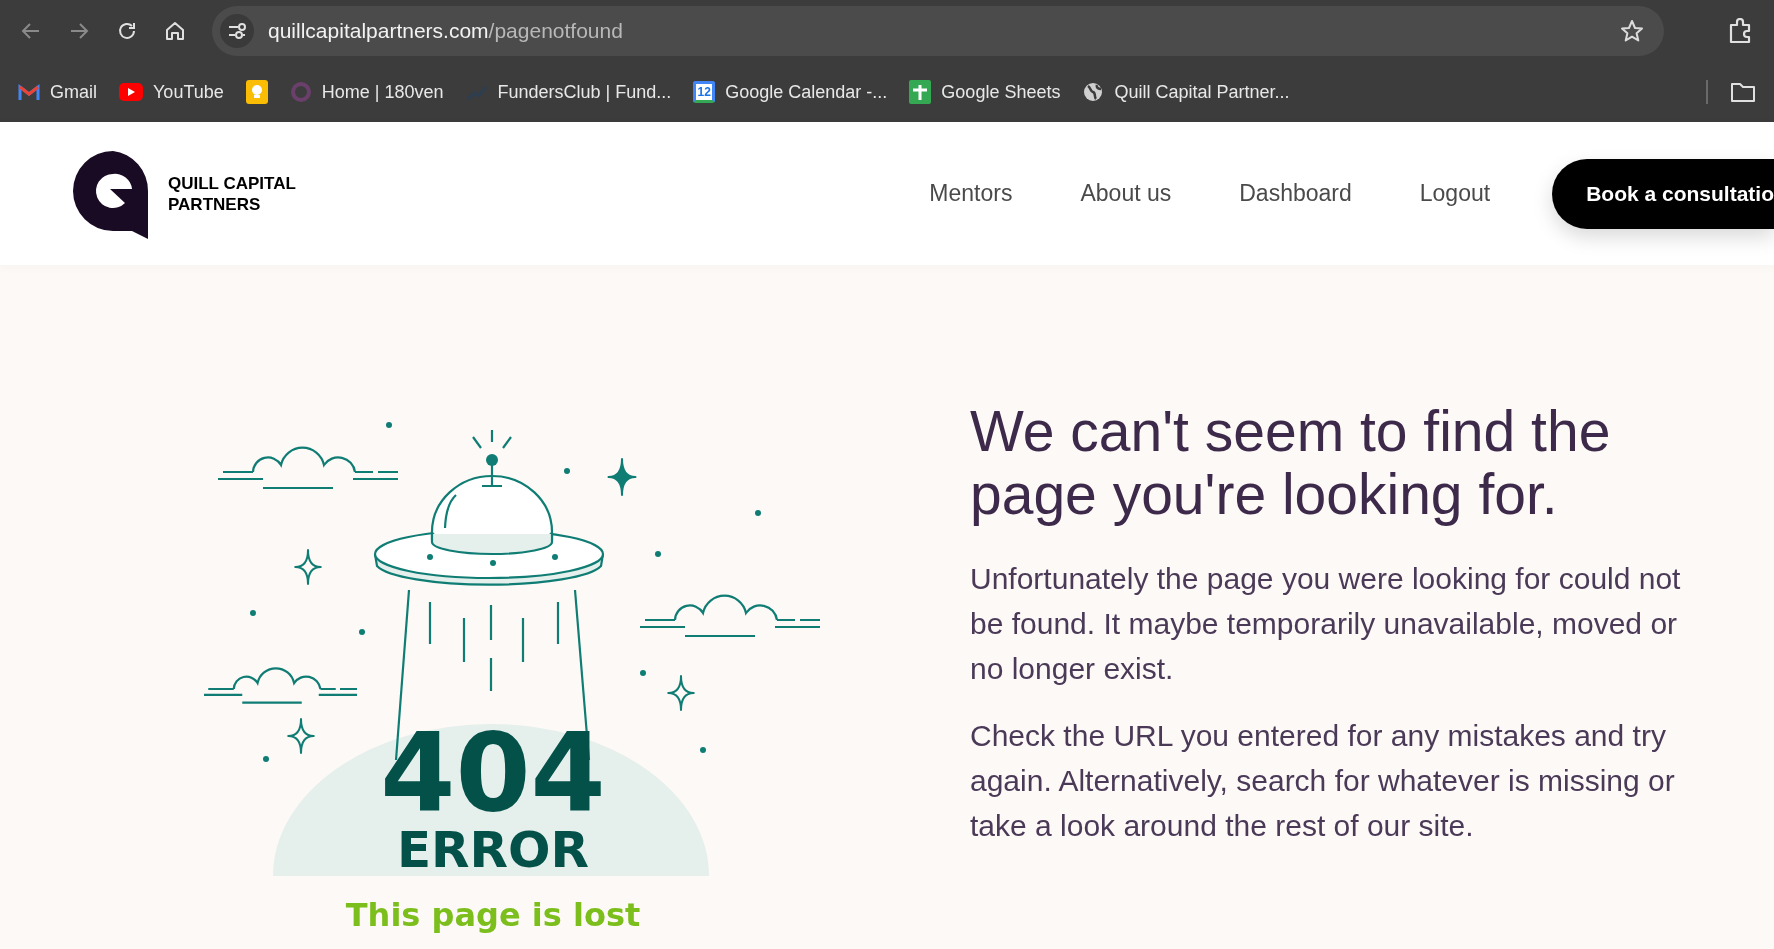 The image size is (1774, 949). What do you see at coordinates (1455, 193) in the screenshot?
I see `nav-link: Logout` at bounding box center [1455, 193].